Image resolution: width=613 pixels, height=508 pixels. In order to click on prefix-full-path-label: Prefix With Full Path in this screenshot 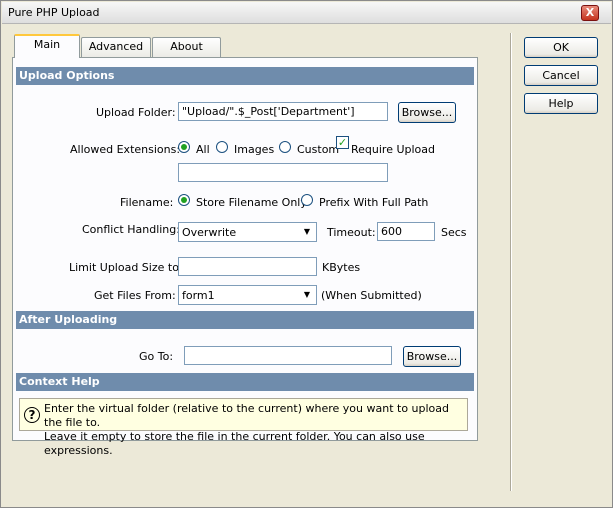, I will do `click(374, 202)`.